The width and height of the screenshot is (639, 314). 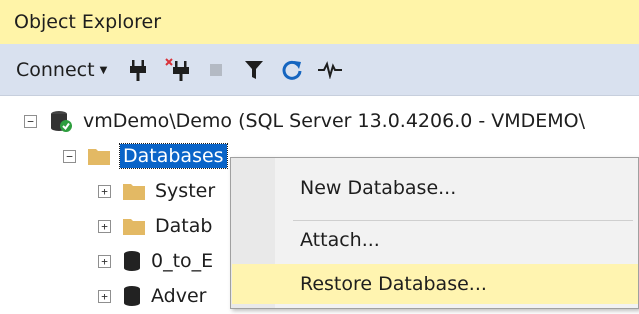 I want to click on activity-monitor-icon, so click(x=330, y=70).